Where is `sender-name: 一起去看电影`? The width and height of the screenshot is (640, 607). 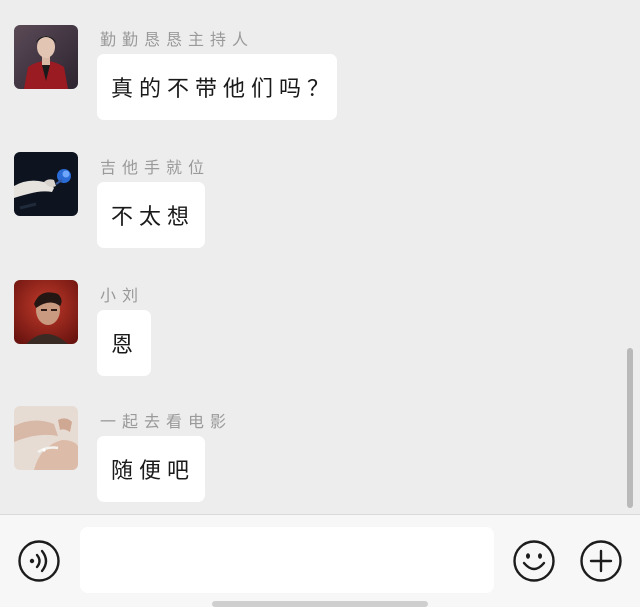 sender-name: 一起去看电影 is located at coordinates (166, 421).